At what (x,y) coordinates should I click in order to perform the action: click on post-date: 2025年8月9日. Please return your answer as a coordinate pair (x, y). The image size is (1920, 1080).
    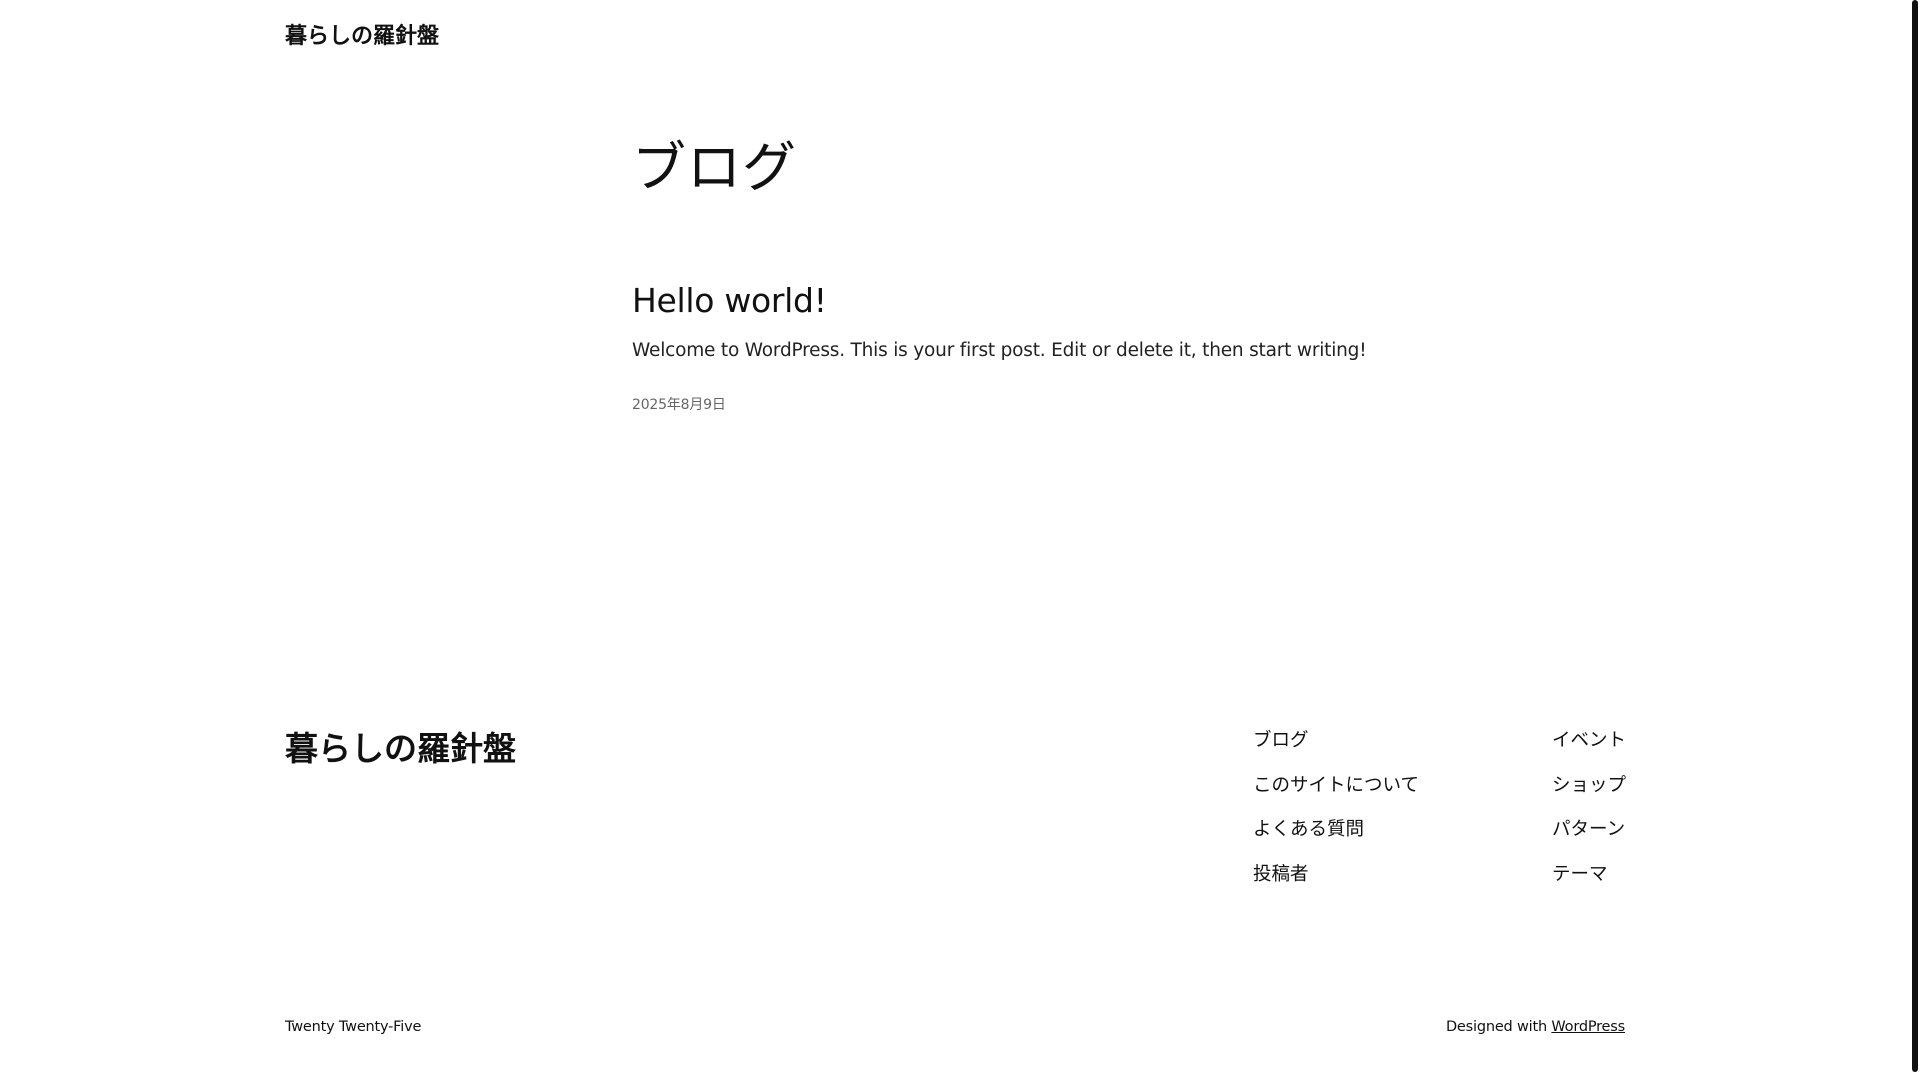
    Looking at the image, I should click on (679, 404).